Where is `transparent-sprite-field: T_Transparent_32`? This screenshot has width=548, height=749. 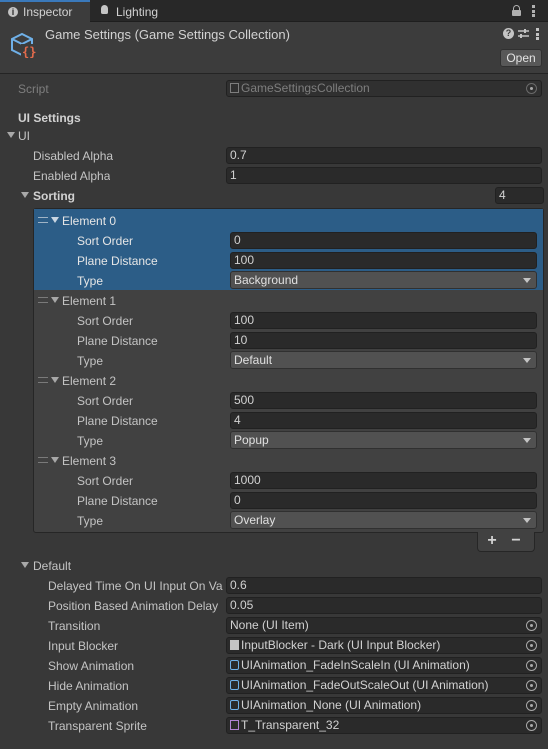 transparent-sprite-field: T_Transparent_32 is located at coordinates (384, 725).